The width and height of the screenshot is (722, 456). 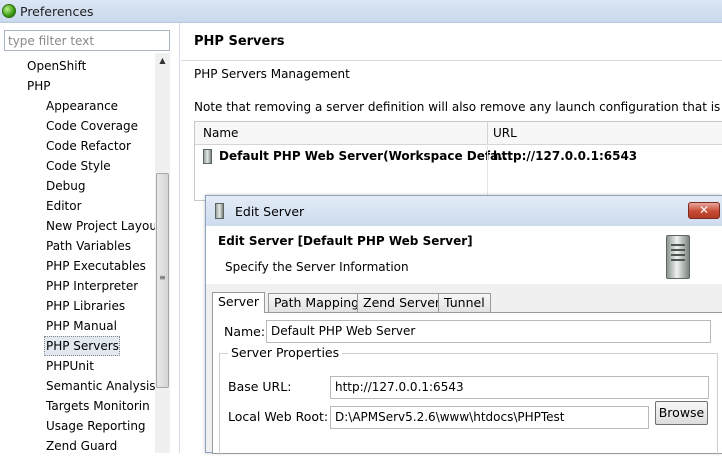 I want to click on tree-item-appearance: Appearance, so click(x=82, y=106).